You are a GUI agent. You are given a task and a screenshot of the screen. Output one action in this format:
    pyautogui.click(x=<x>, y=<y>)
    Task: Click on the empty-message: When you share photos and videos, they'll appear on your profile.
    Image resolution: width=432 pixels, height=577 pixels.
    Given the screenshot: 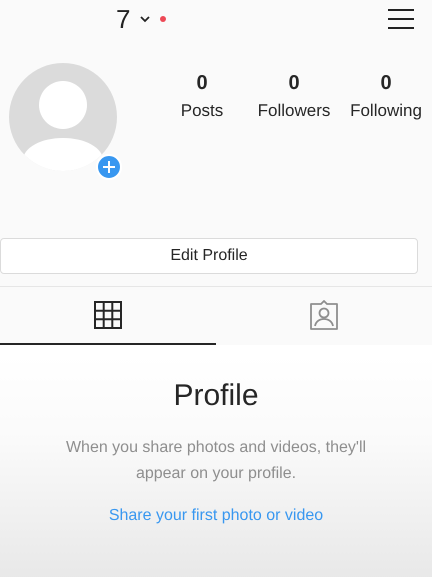 What is the action you would take?
    pyautogui.click(x=216, y=461)
    